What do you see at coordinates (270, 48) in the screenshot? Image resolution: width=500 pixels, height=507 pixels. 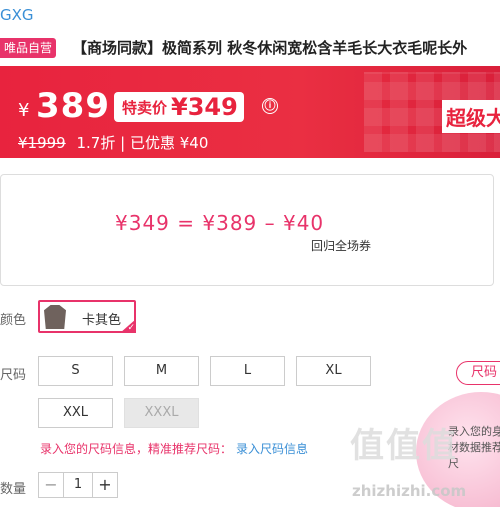 I see `product-title: 【商场同款】极简系列 秋冬休闲宽松含羊毛长大衣毛呢长外` at bounding box center [270, 48].